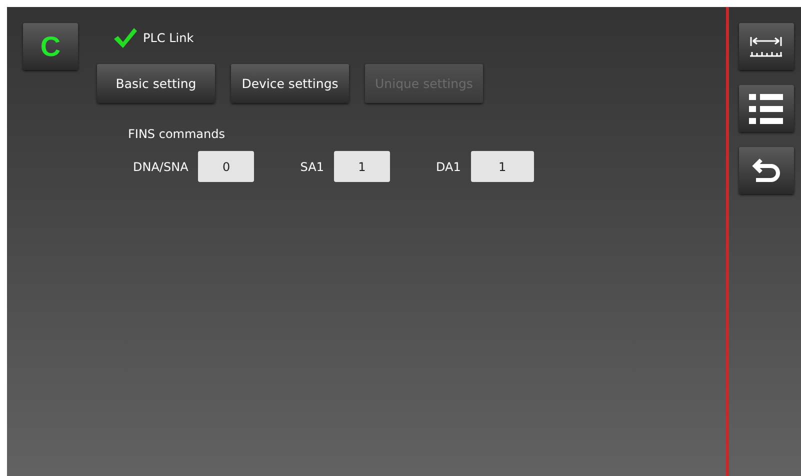 This screenshot has width=801, height=476. I want to click on list-button, so click(766, 108).